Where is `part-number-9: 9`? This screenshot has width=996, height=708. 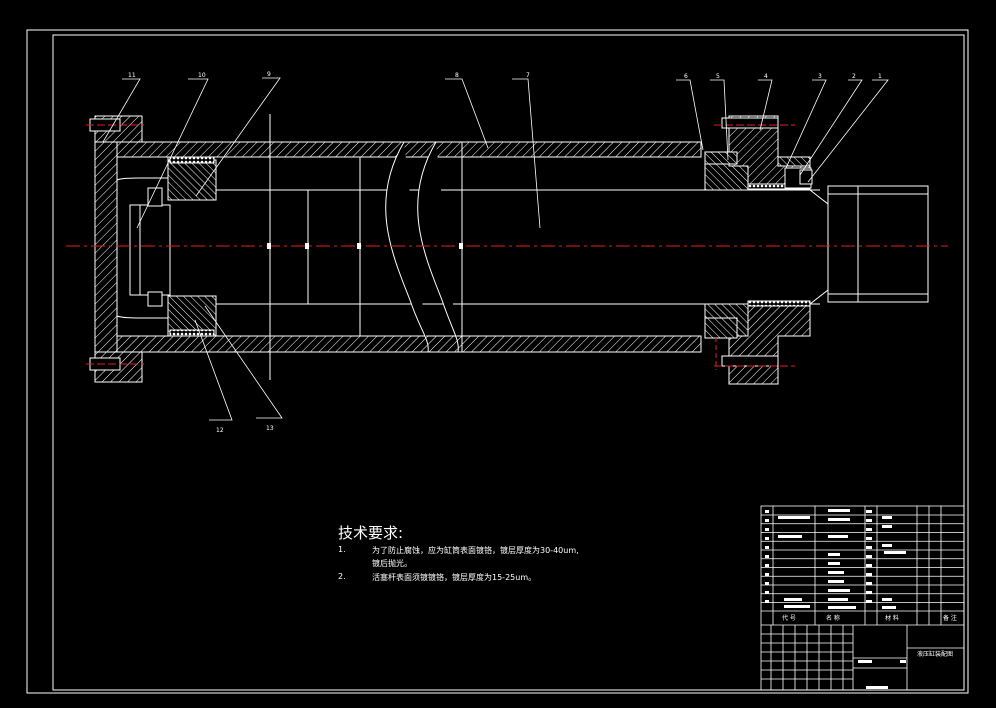
part-number-9: 9 is located at coordinates (269, 74).